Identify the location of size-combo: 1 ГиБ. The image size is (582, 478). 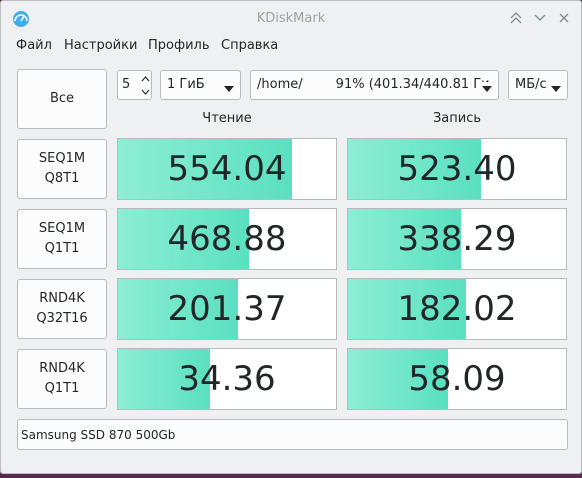
(200, 85).